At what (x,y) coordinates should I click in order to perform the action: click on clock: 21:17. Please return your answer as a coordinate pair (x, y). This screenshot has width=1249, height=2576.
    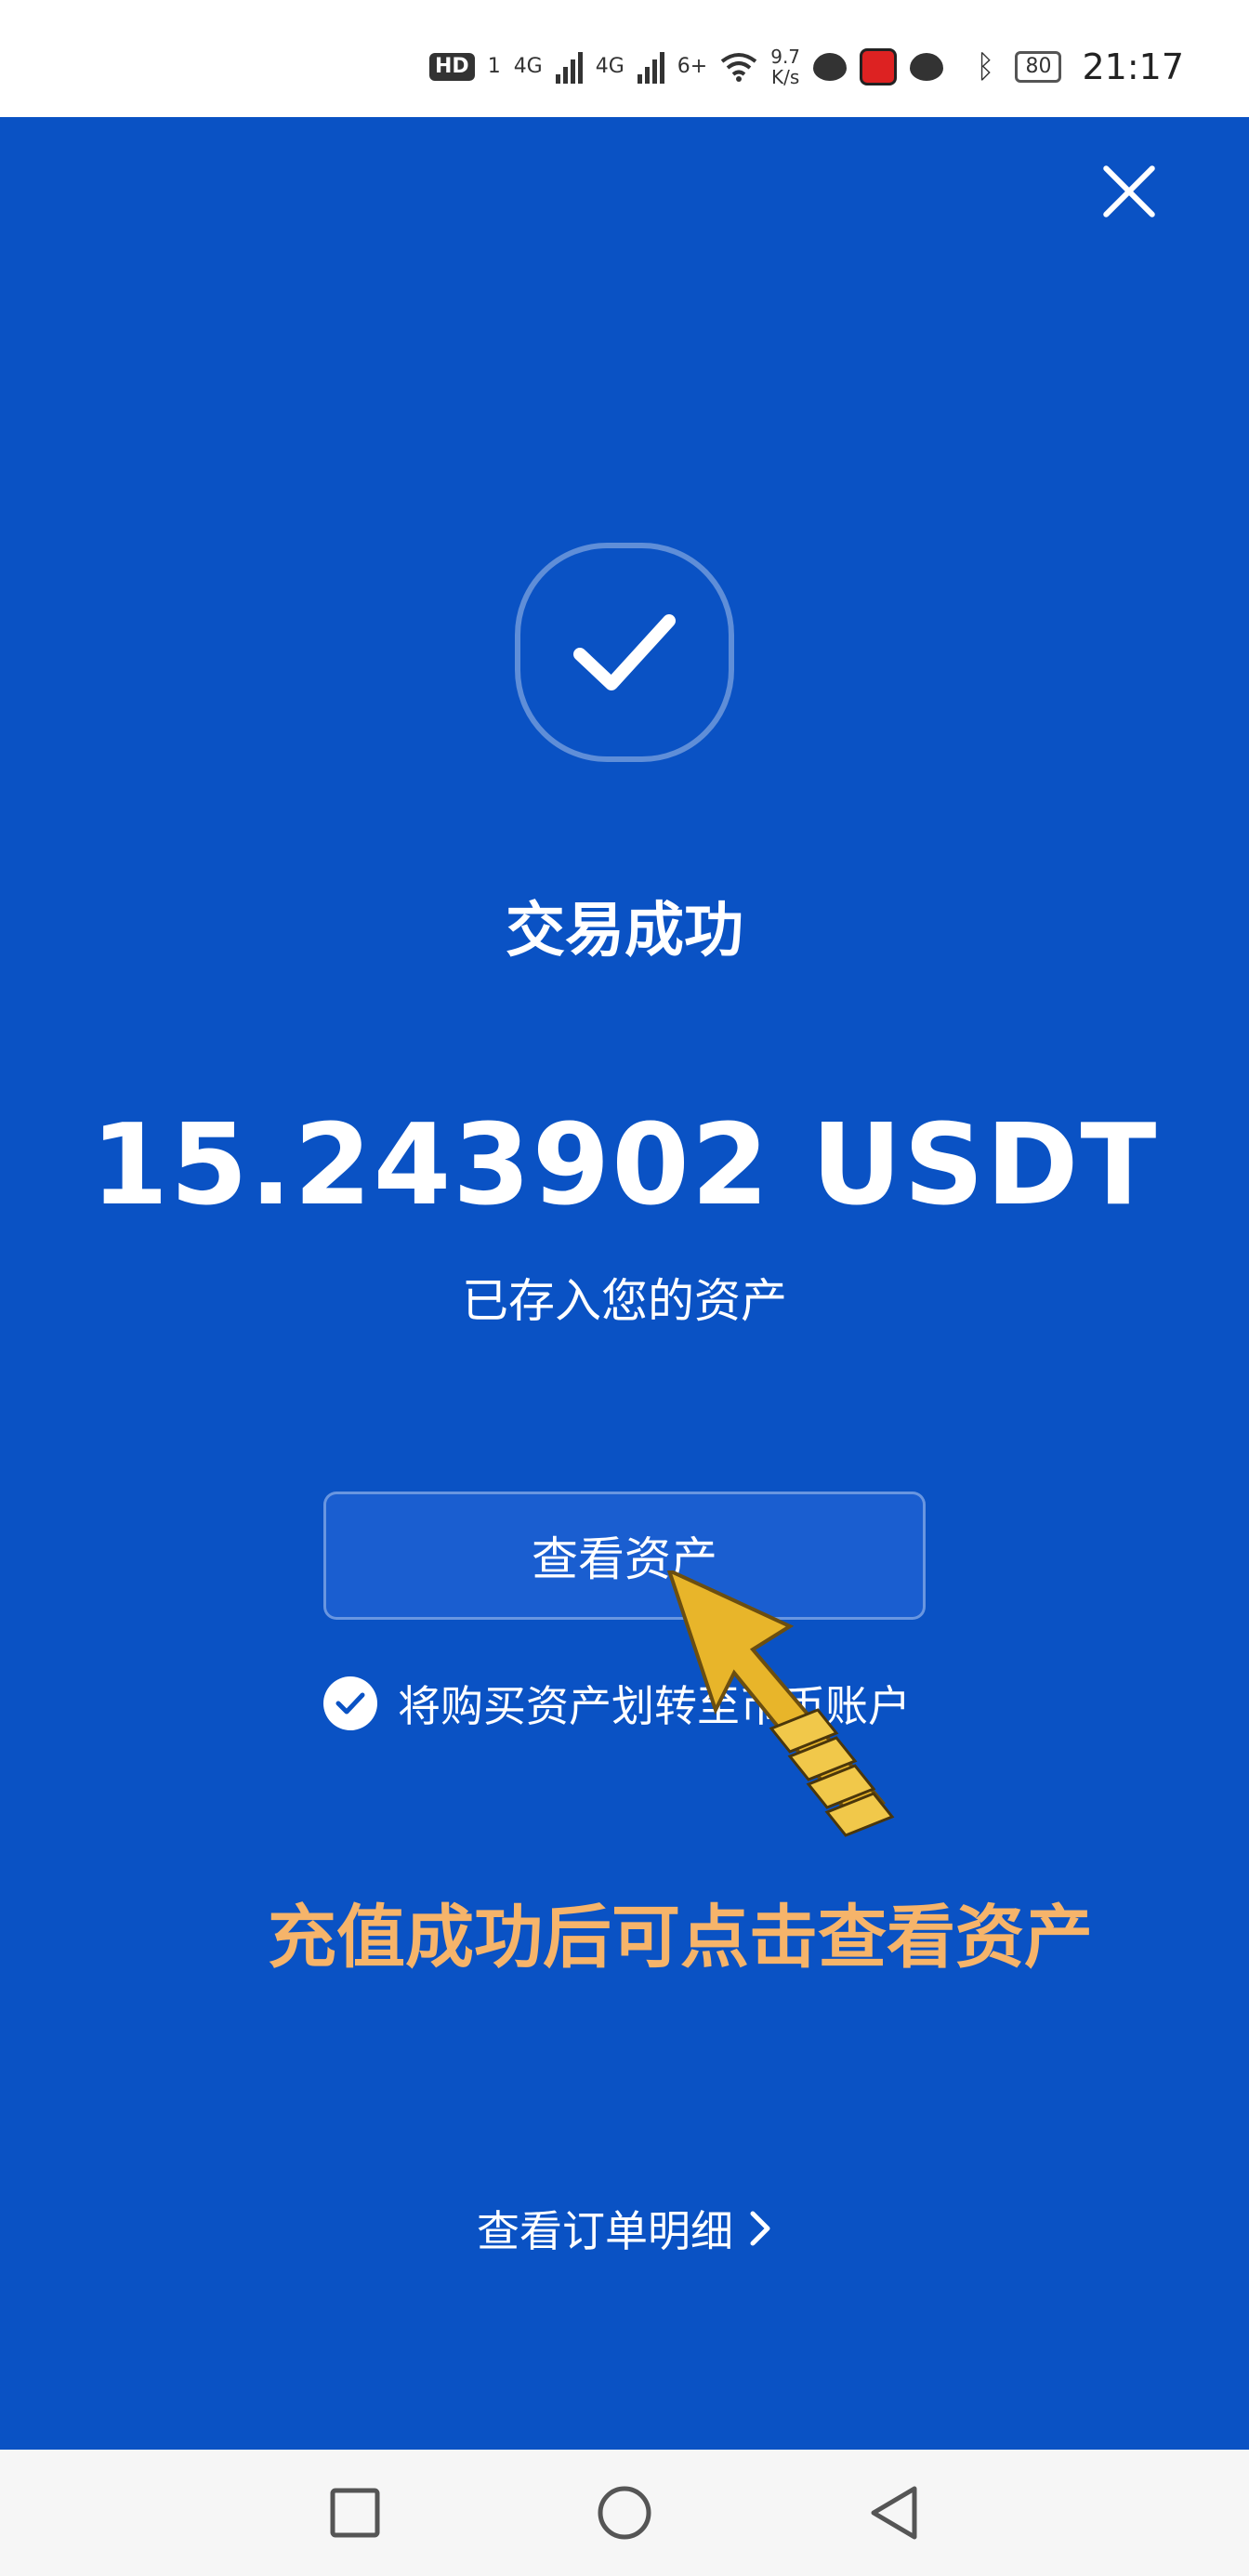
    Looking at the image, I should click on (1133, 66).